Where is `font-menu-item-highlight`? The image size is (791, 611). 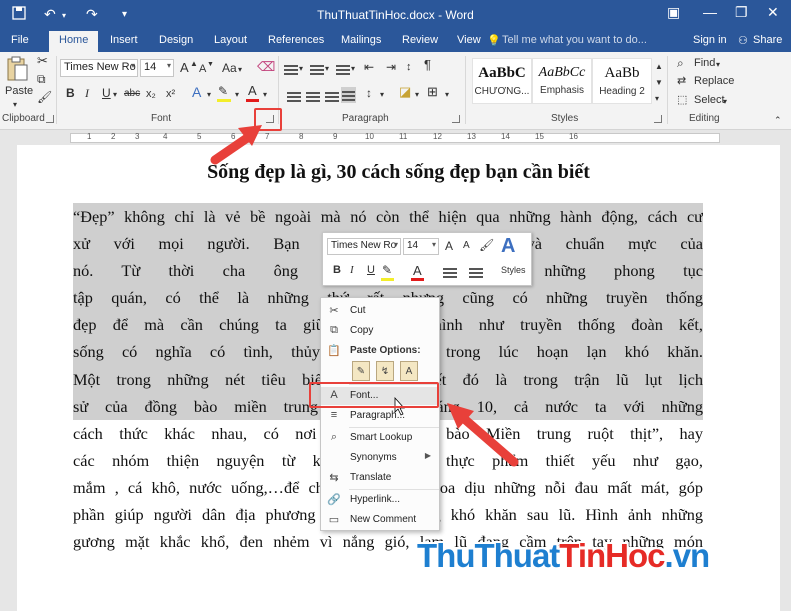
font-menu-item-highlight is located at coordinates (374, 395).